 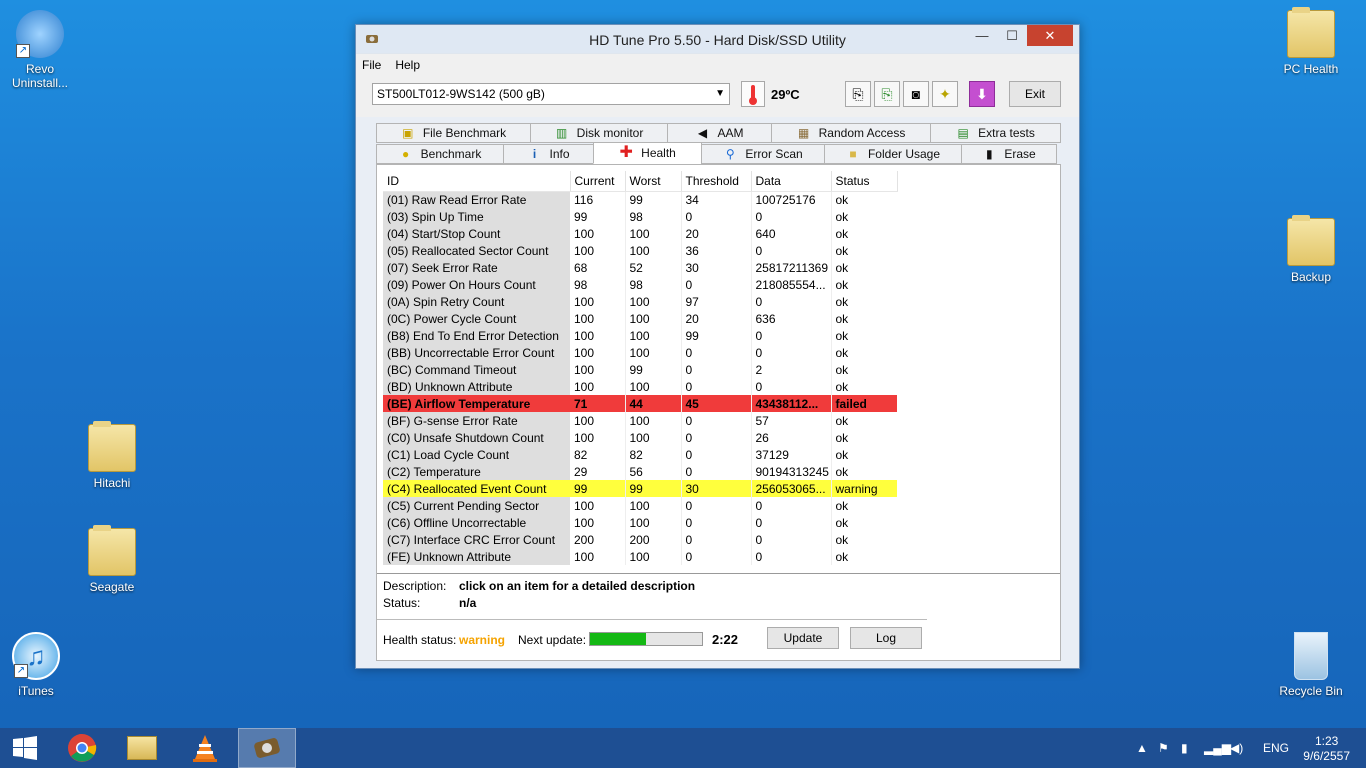 I want to click on drive-select: ST500LT012-9WS142 (500 gB) ▼, so click(x=551, y=94).